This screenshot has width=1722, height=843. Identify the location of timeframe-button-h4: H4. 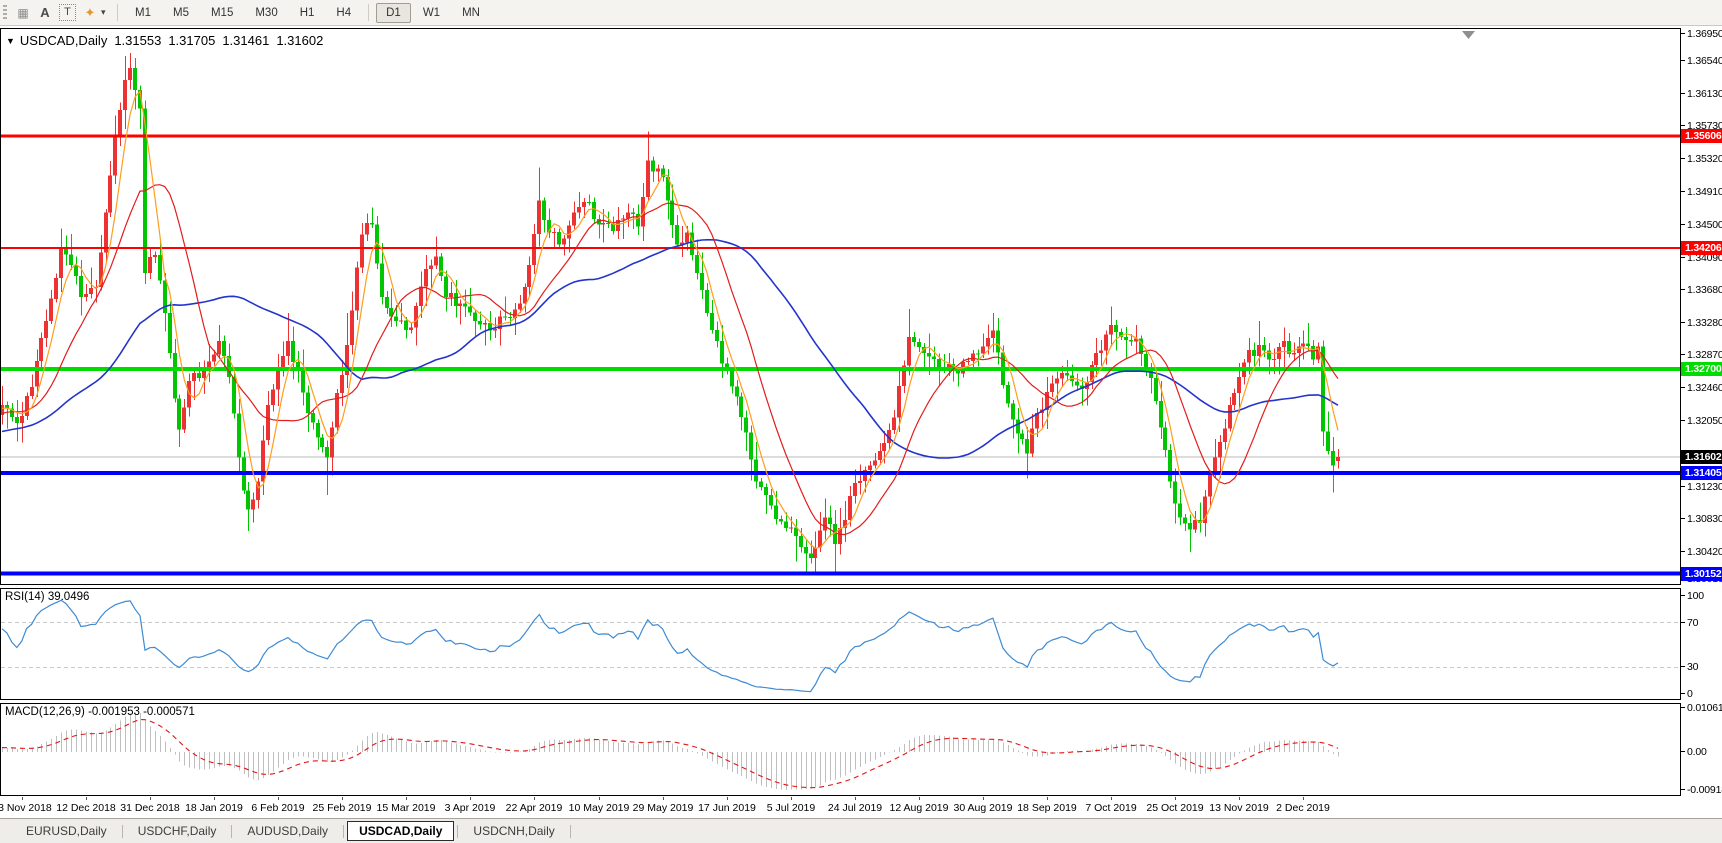
(343, 13).